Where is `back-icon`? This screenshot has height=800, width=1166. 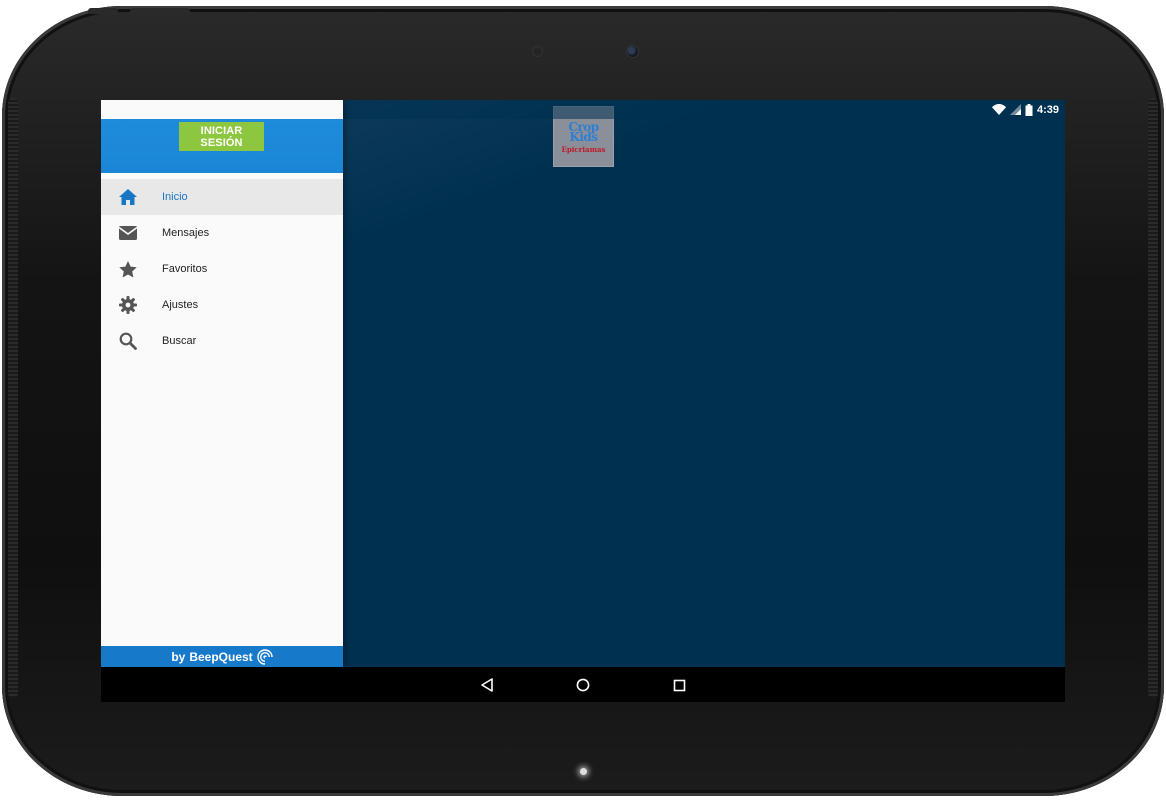 back-icon is located at coordinates (487, 685).